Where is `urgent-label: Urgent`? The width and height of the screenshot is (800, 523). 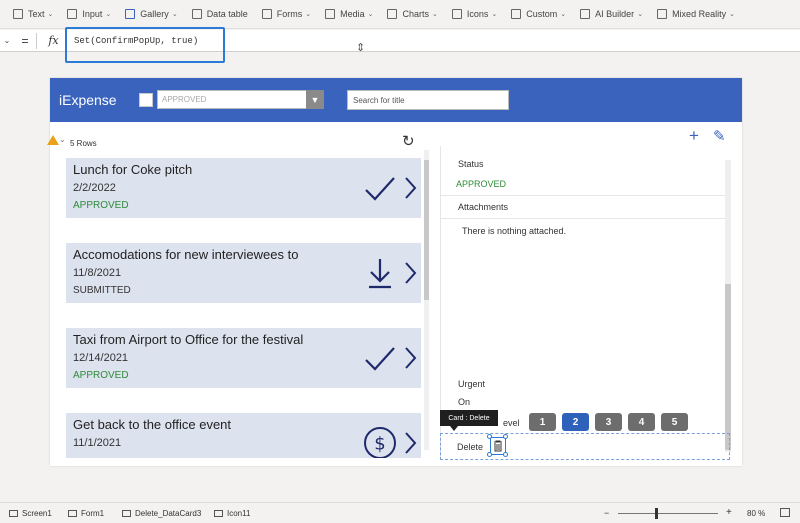
urgent-label: Urgent is located at coordinates (472, 384).